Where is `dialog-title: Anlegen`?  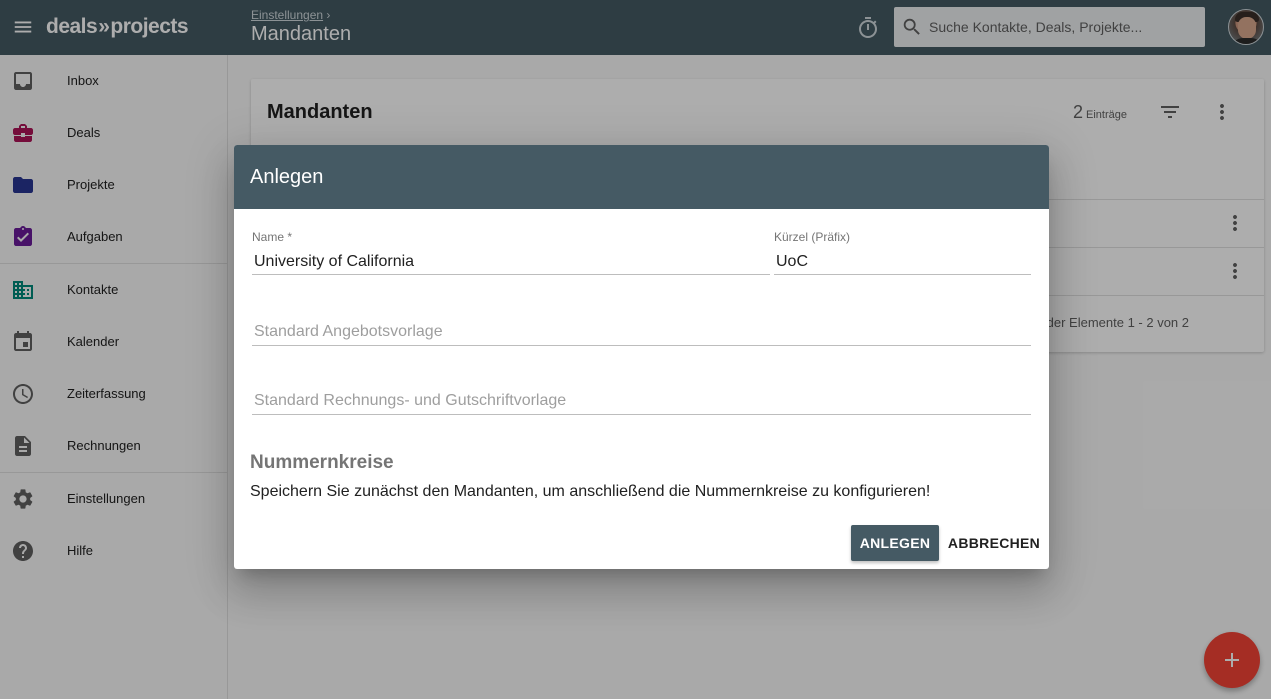
dialog-title: Anlegen is located at coordinates (287, 177).